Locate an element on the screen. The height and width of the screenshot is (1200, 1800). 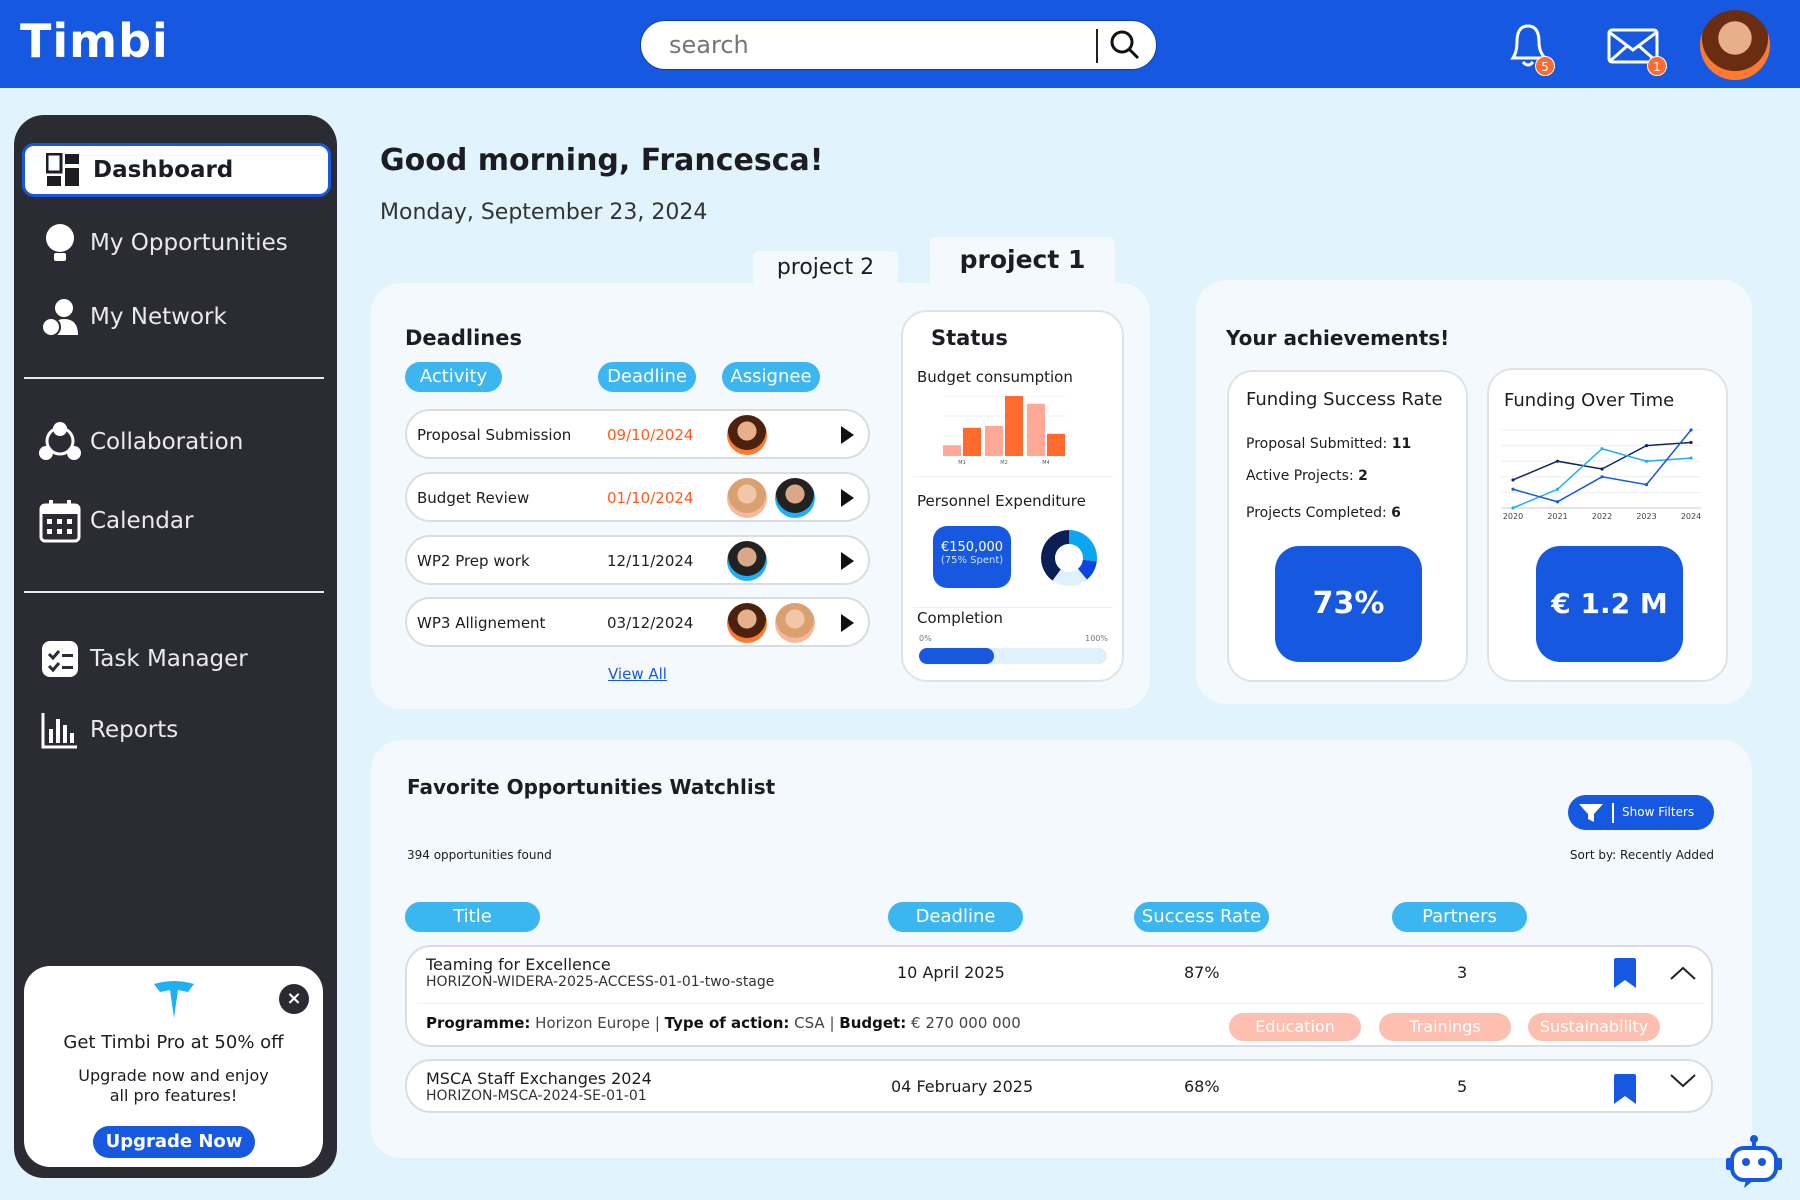
stat-label: Active Projects: is located at coordinates (1302, 476).